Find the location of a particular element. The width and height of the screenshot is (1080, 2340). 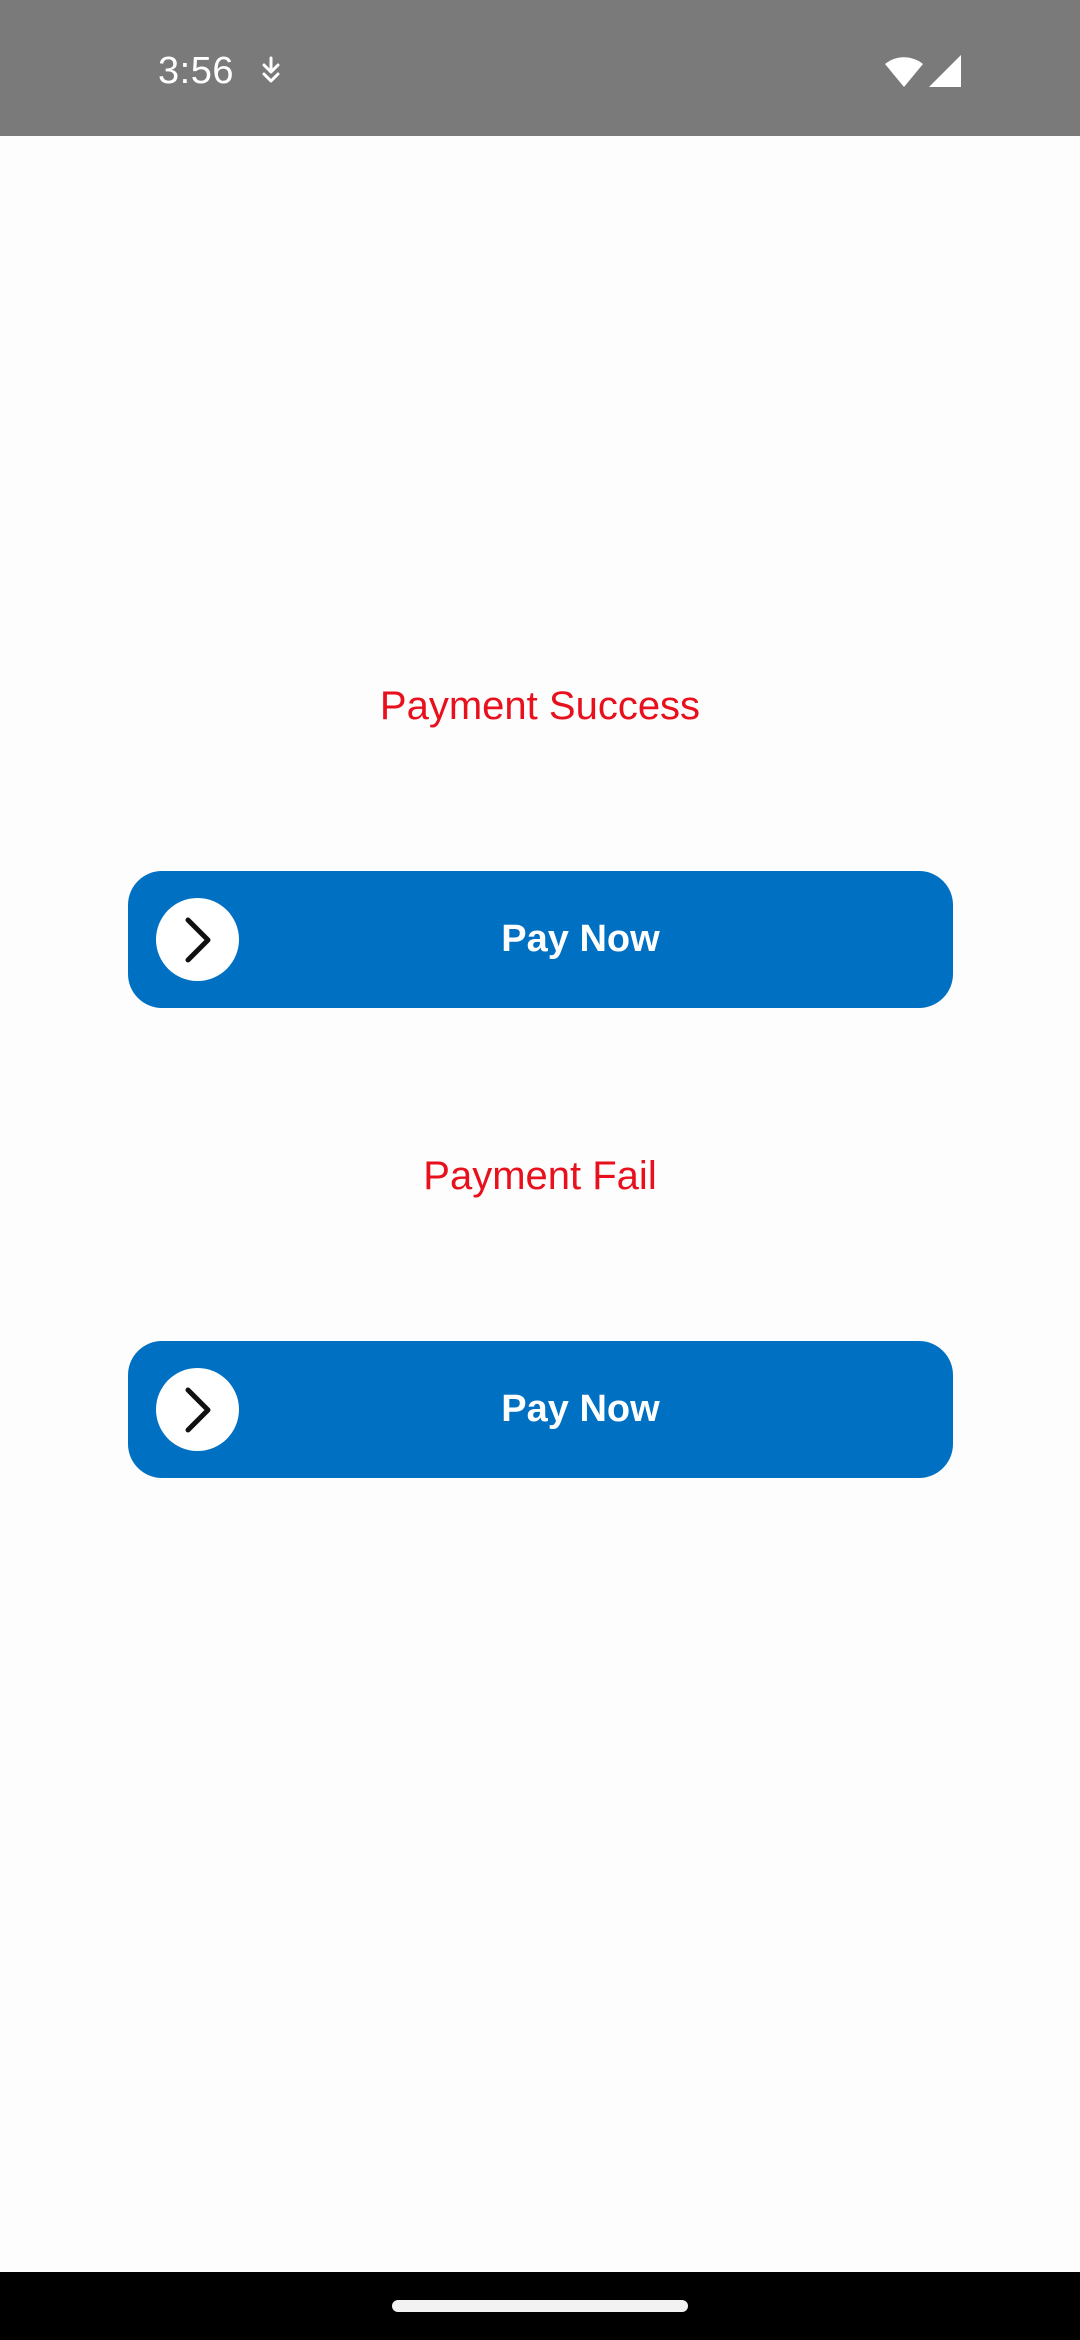

cellular-signal-icon is located at coordinates (945, 71).